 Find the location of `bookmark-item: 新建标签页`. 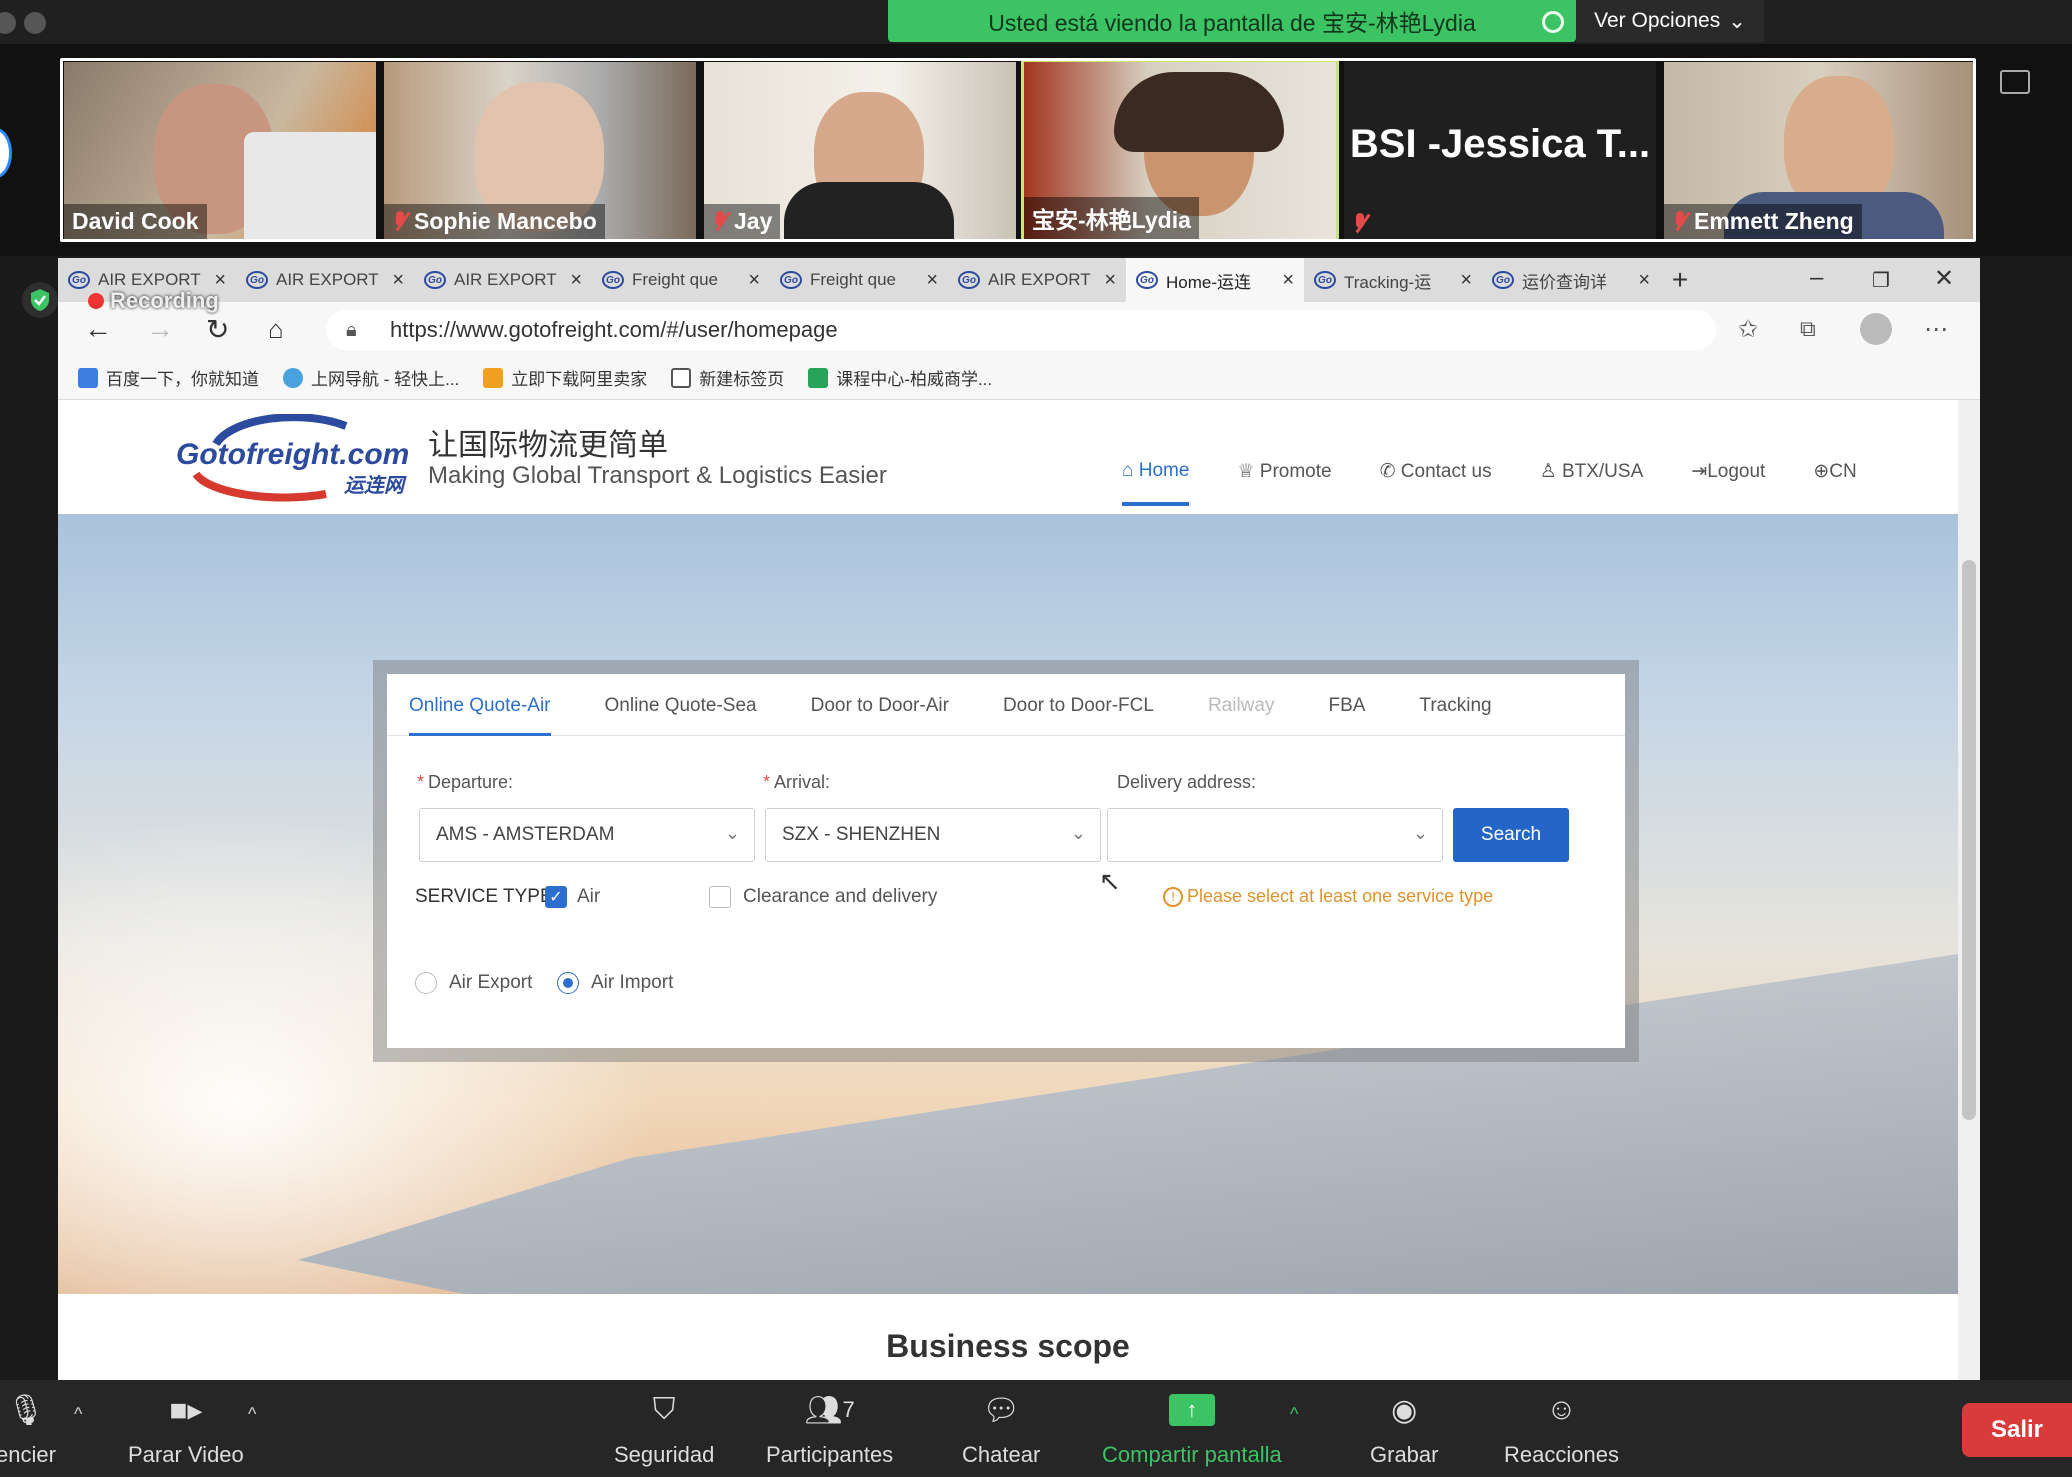

bookmark-item: 新建标签页 is located at coordinates (727, 377).